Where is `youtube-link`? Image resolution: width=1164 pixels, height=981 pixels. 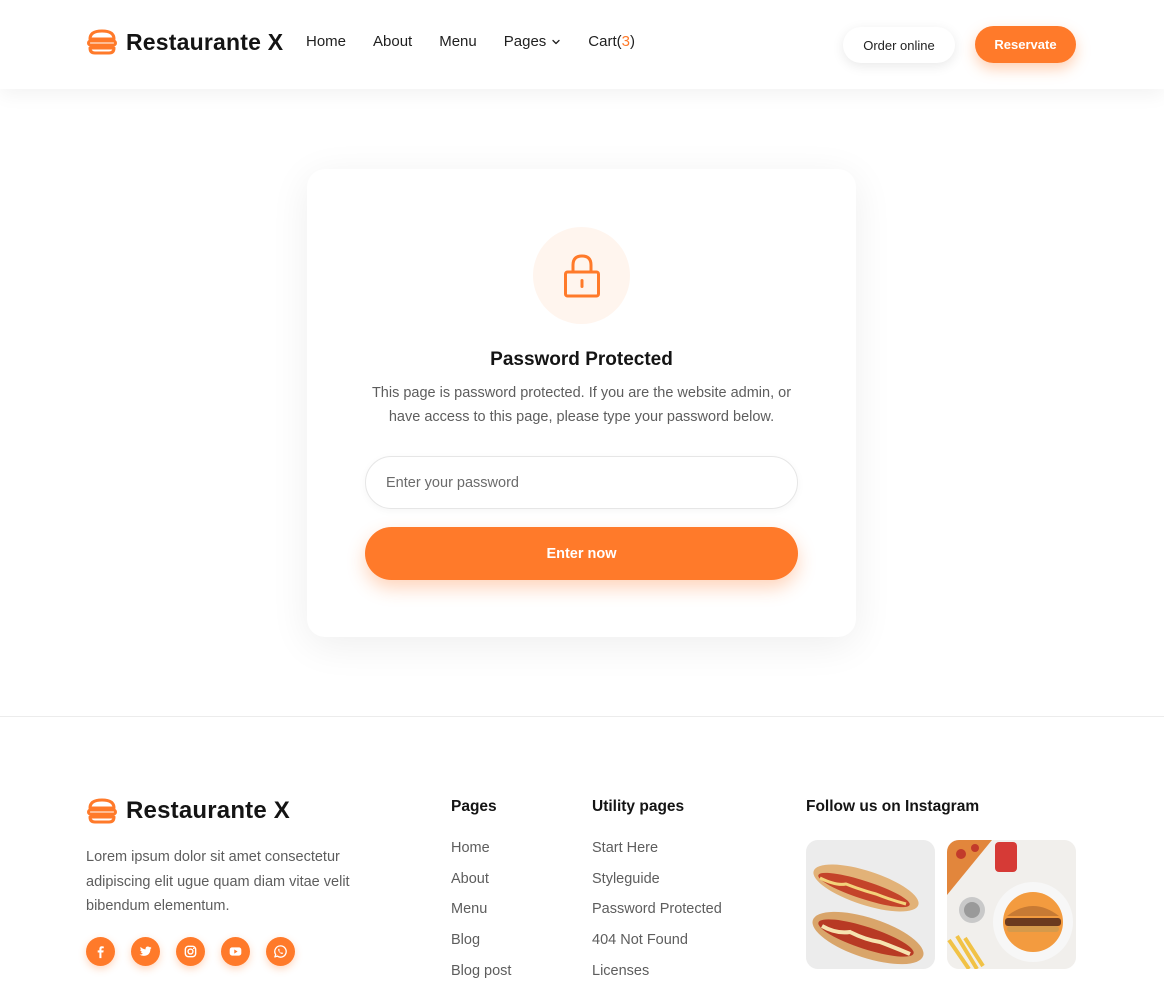
youtube-link is located at coordinates (235, 951).